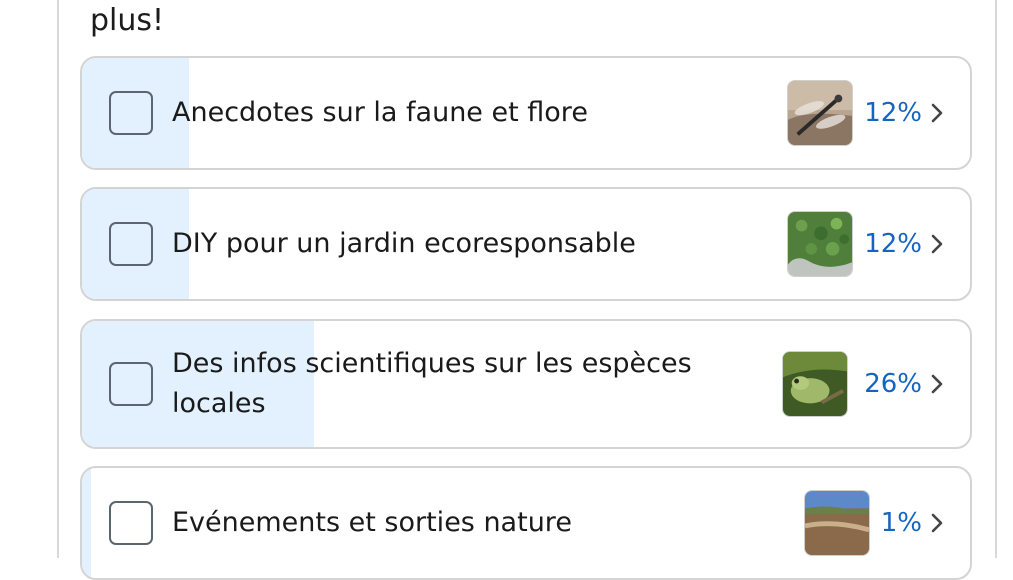 This screenshot has width=1013, height=580. I want to click on poll-question-text: plus!, so click(127, 20).